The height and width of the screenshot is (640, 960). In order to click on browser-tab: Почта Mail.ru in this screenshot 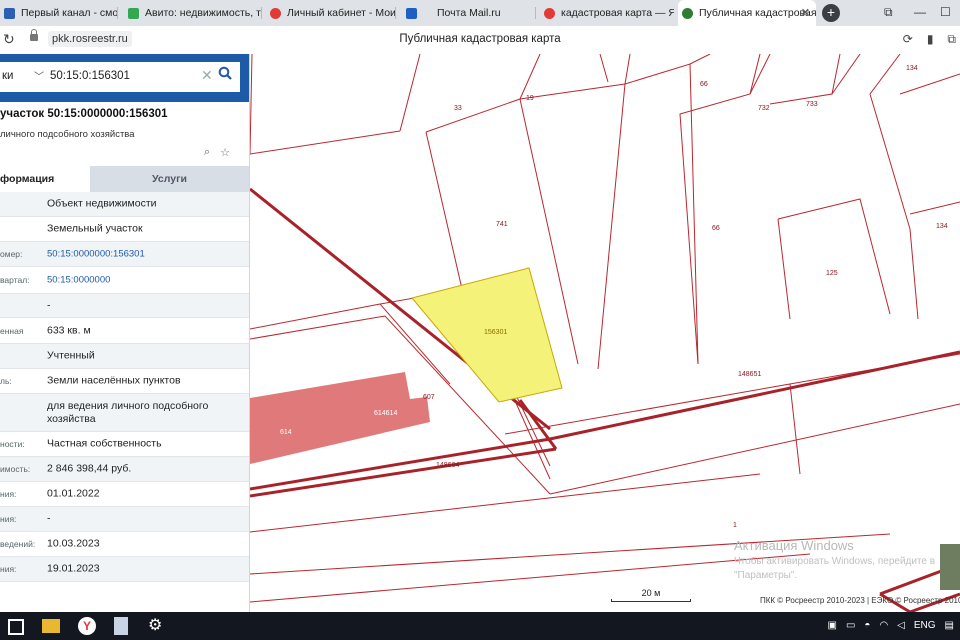, I will do `click(469, 13)`.